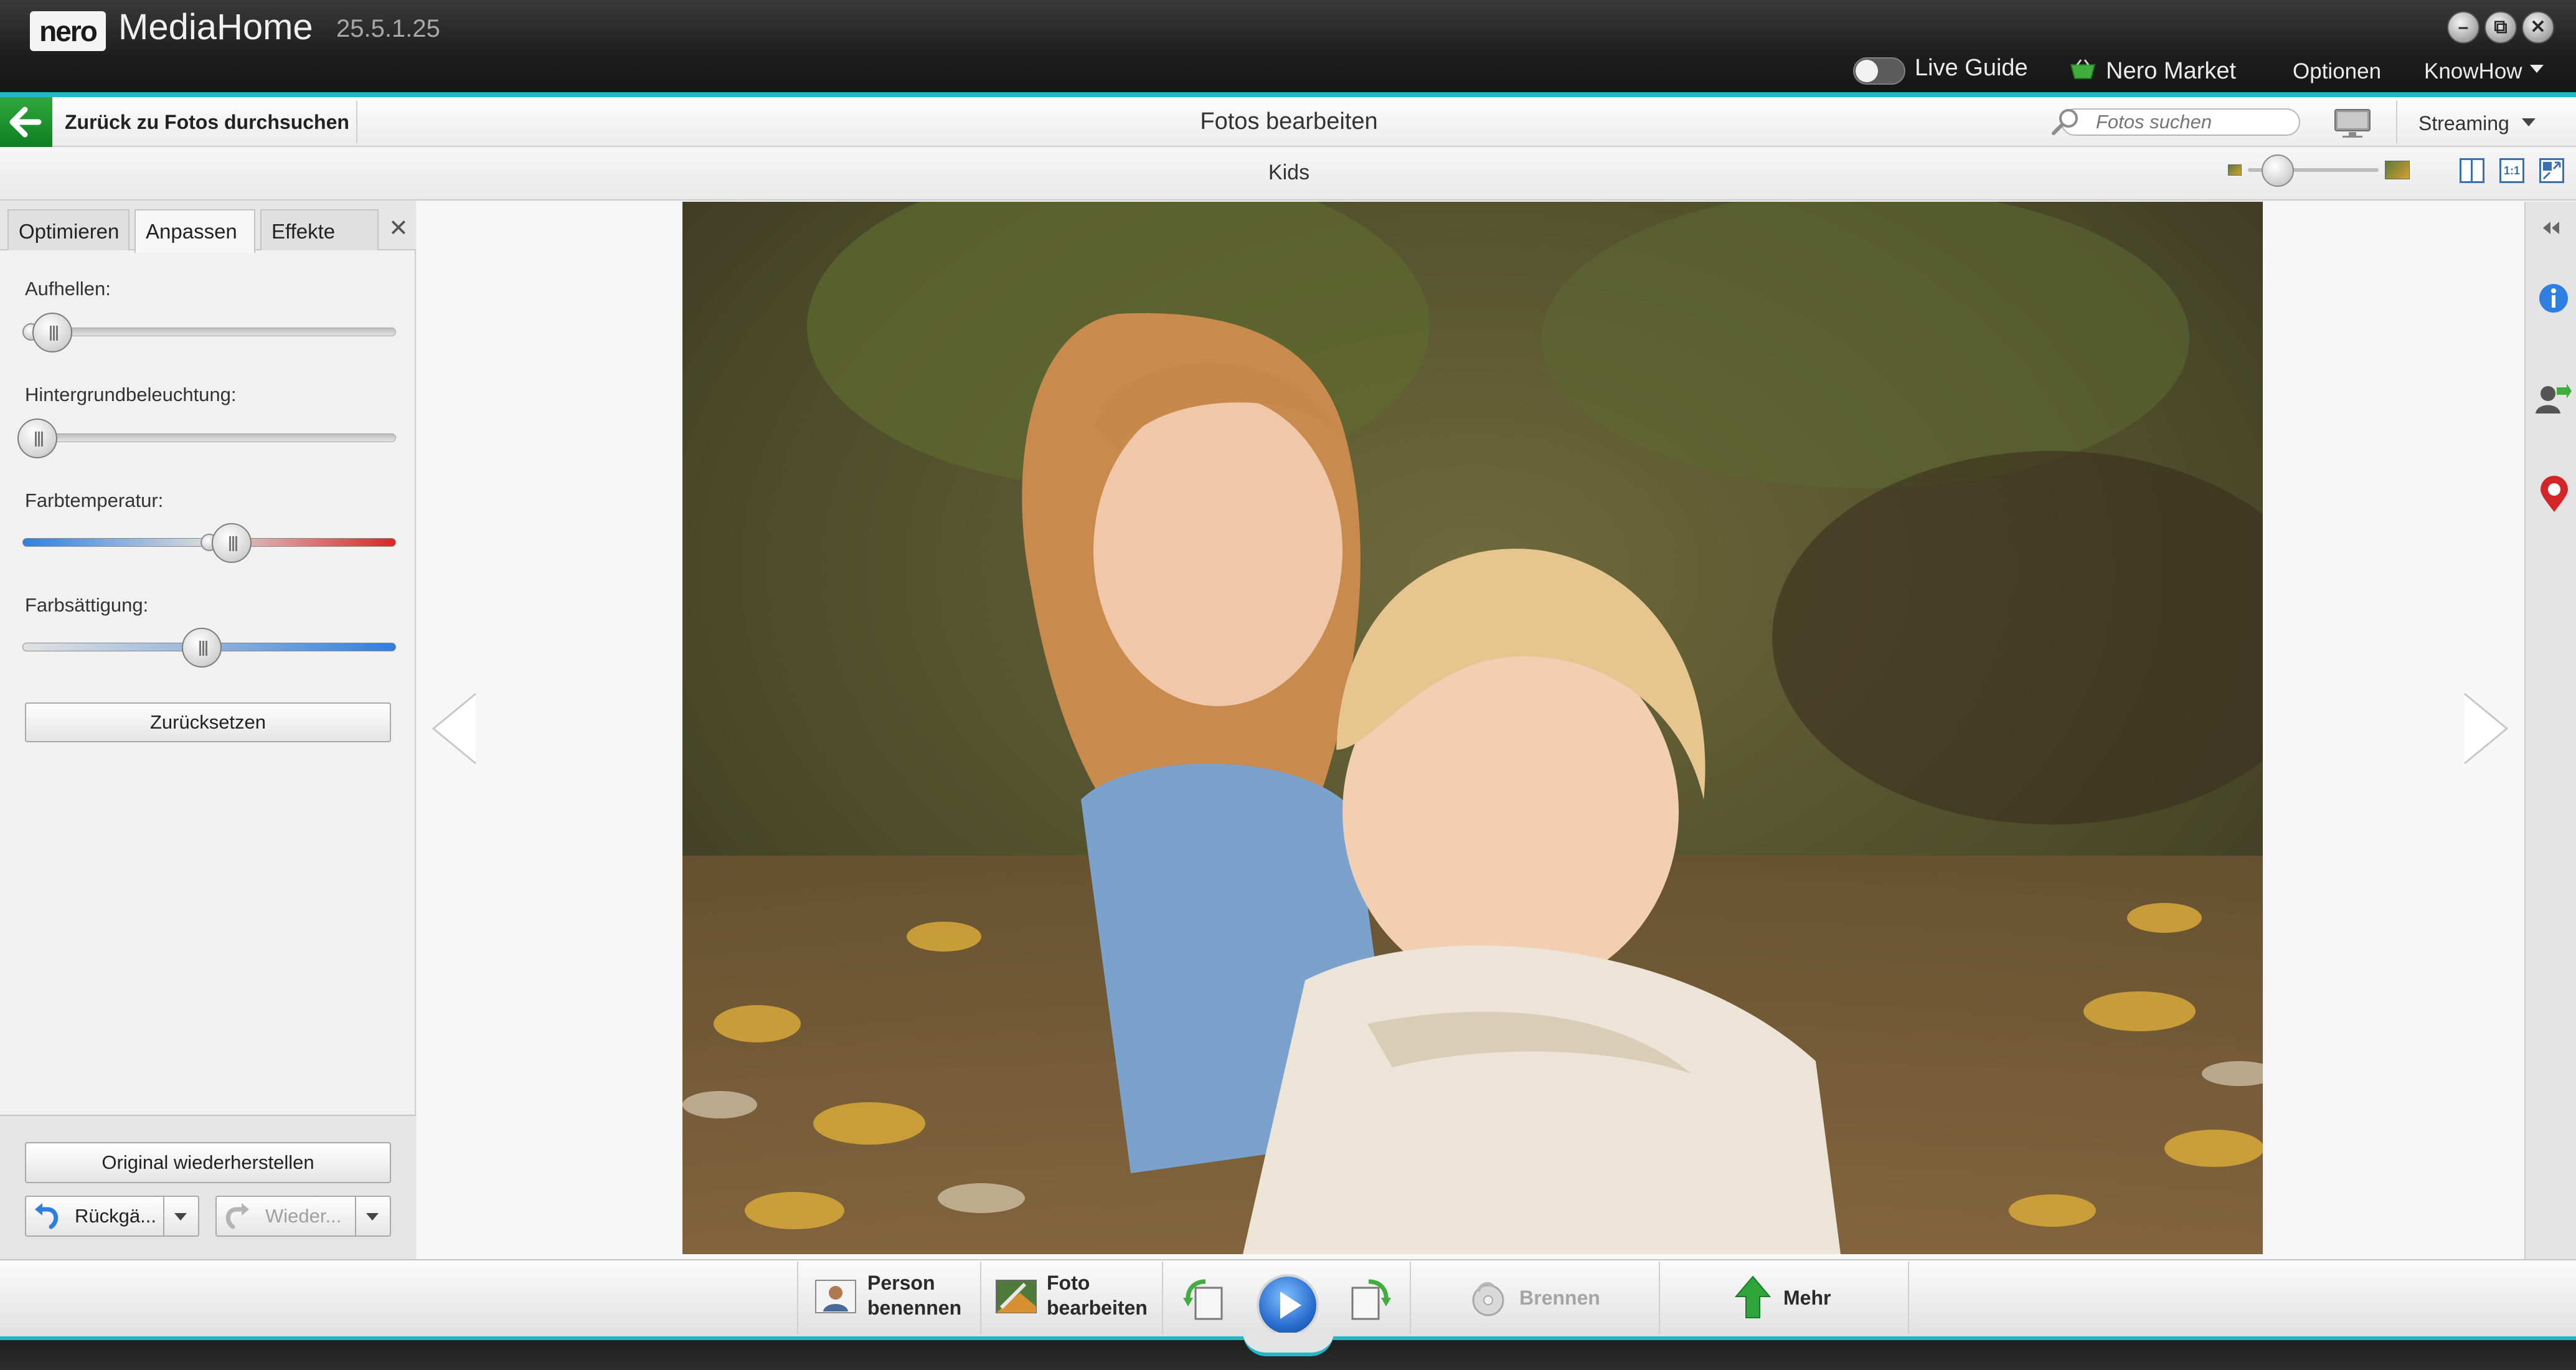 This screenshot has height=1370, width=2576. Describe the element at coordinates (2550, 730) in the screenshot. I see `info-sidebar` at that location.